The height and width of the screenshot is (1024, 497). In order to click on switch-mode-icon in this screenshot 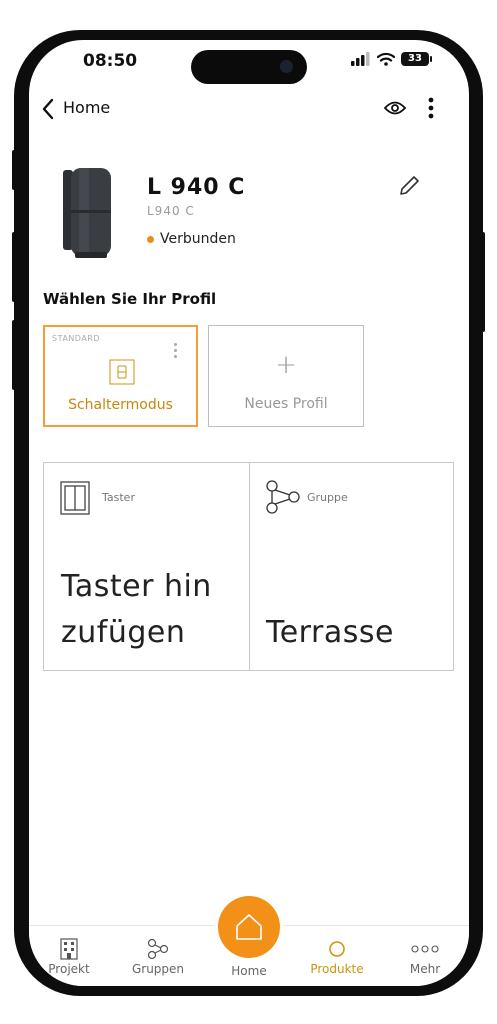, I will do `click(122, 372)`.